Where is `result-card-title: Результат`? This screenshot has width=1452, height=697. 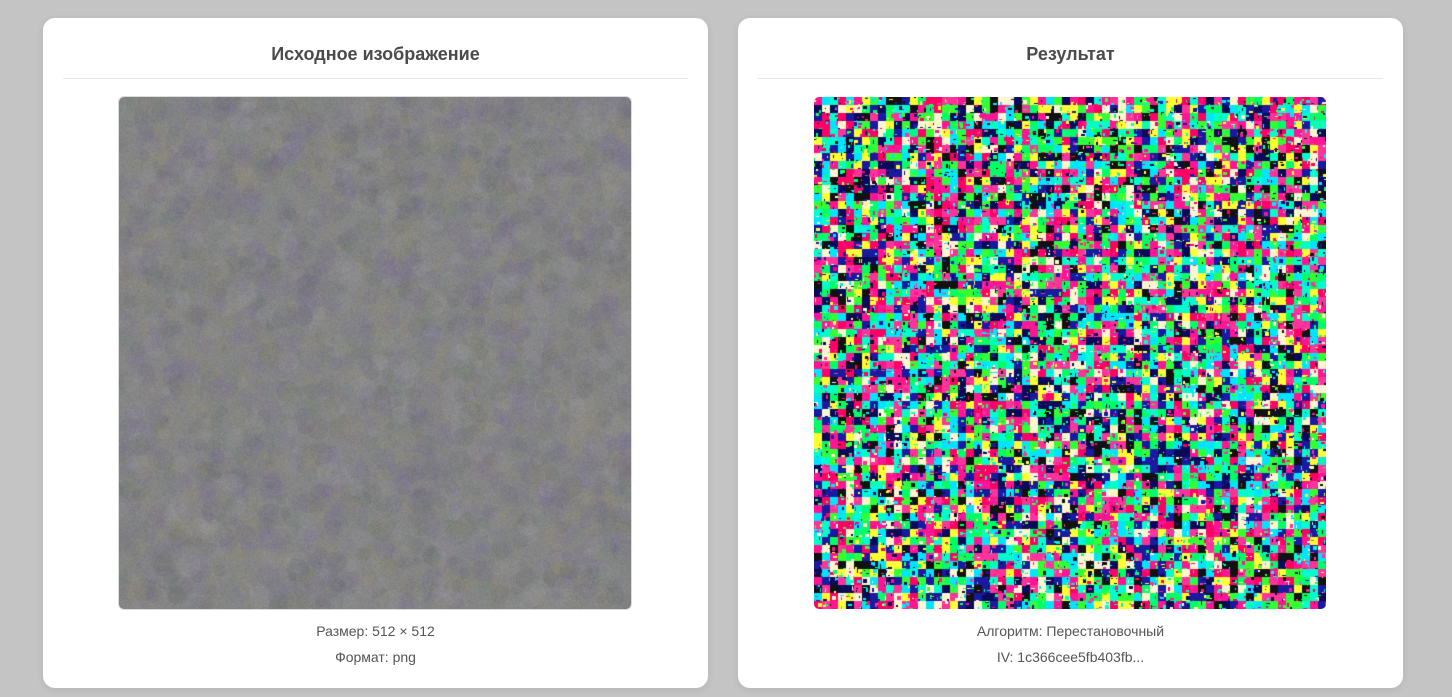
result-card-title: Результат is located at coordinates (1070, 54).